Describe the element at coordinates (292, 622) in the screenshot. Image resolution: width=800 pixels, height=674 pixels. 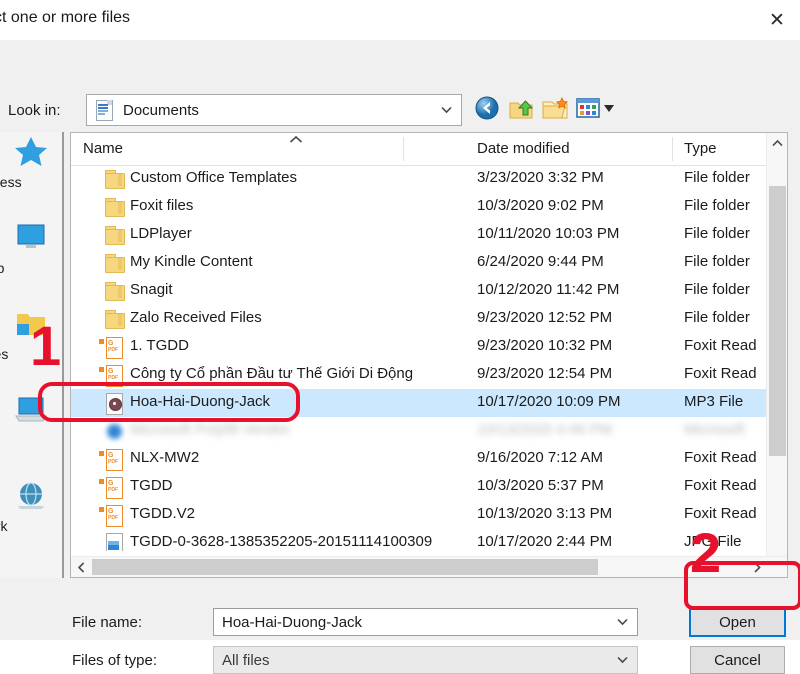
I see `file-name-value: Hoa-Hai-Duong-Jack` at that location.